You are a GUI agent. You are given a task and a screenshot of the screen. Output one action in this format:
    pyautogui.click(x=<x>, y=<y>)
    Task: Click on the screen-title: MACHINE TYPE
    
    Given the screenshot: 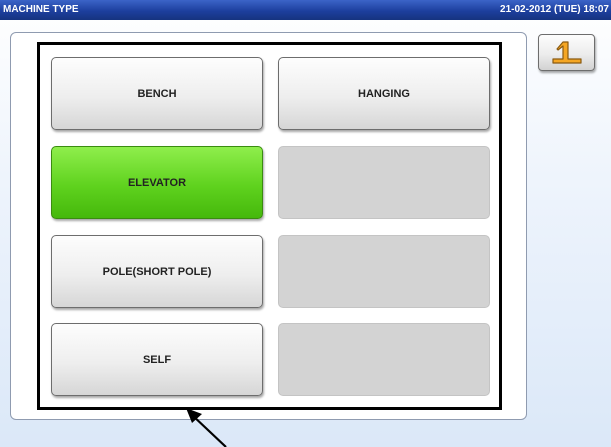 What is the action you would take?
    pyautogui.click(x=41, y=9)
    